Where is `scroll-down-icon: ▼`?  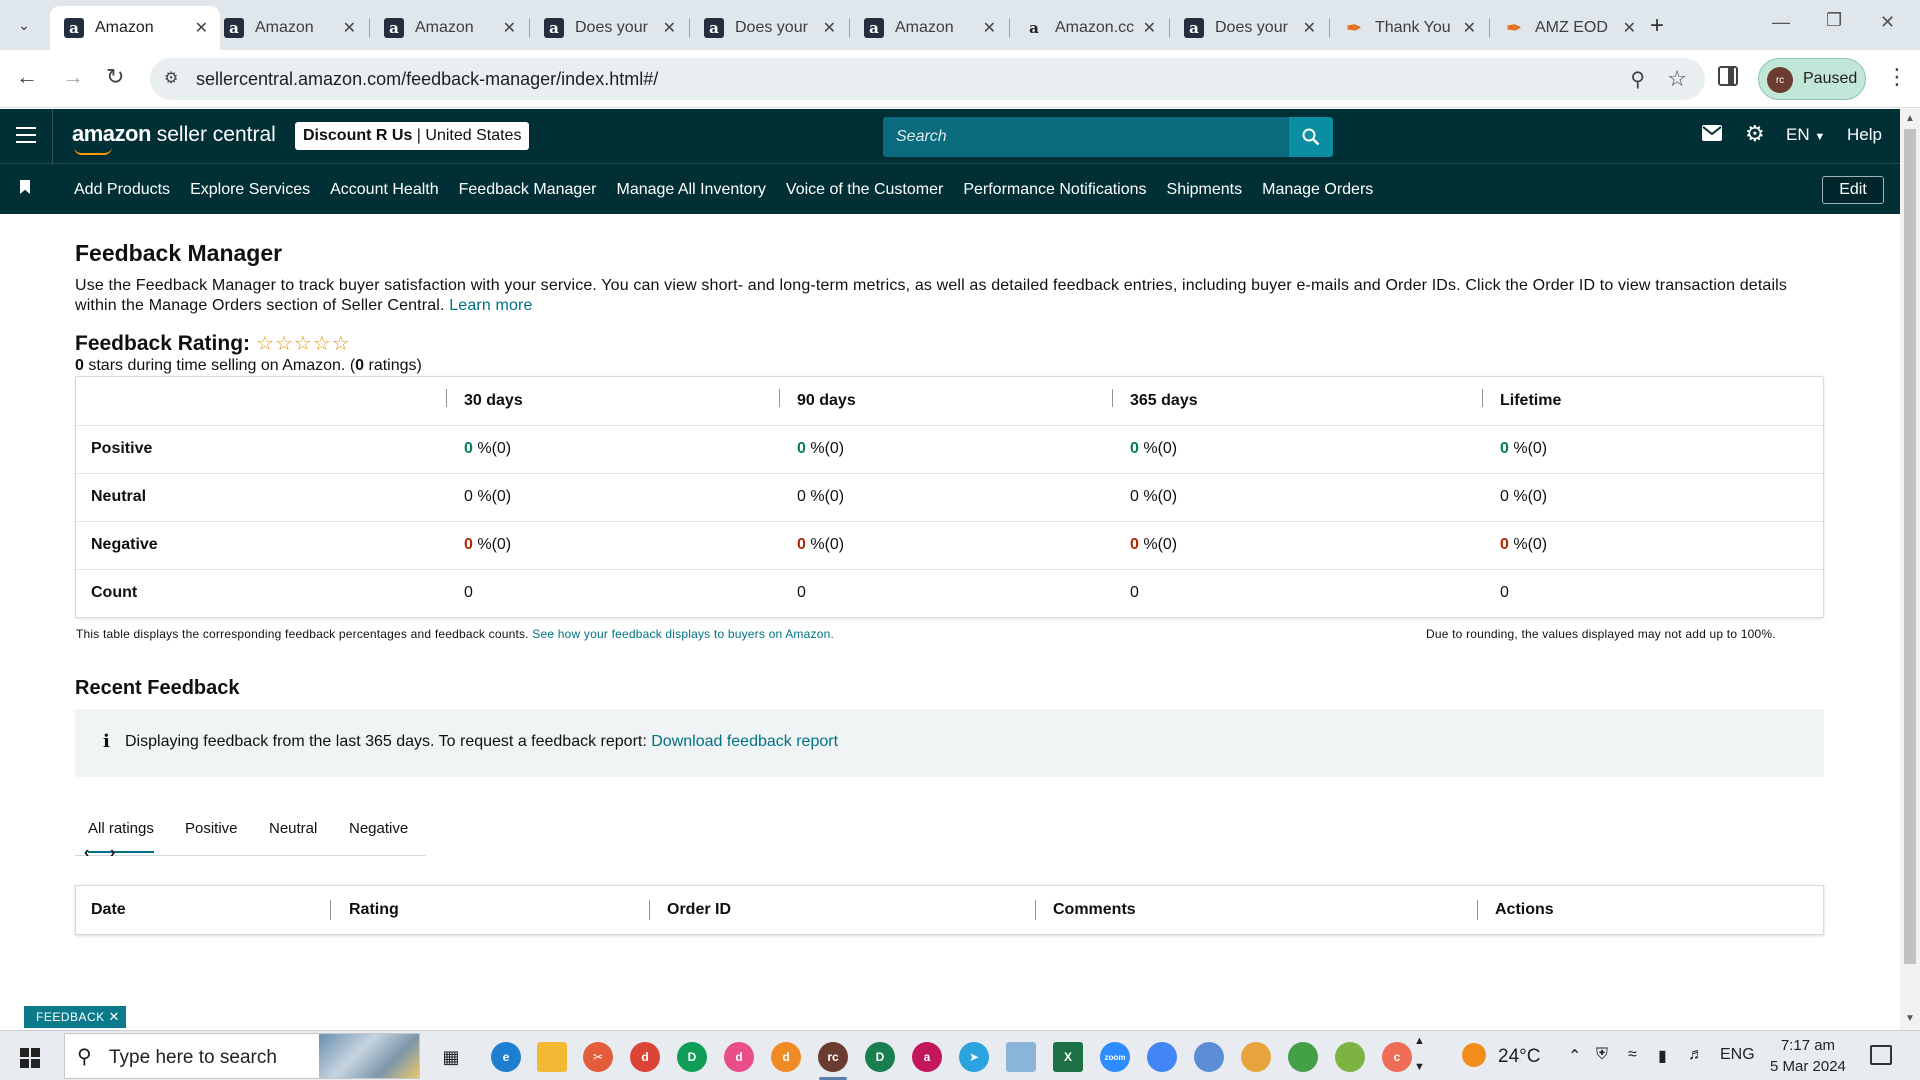
scroll-down-icon: ▼ is located at coordinates (1910, 1018).